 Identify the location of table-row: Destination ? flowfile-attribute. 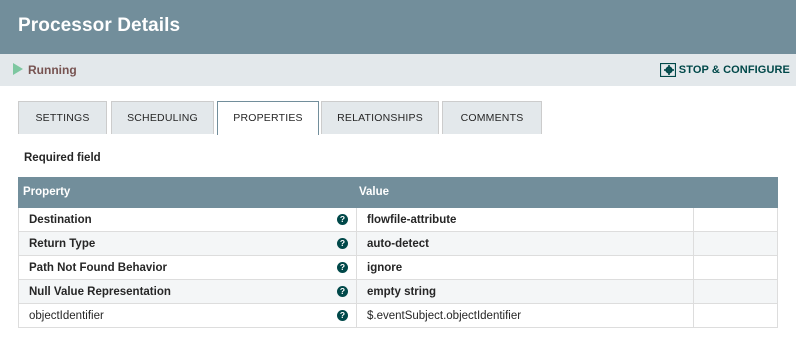
(398, 220).